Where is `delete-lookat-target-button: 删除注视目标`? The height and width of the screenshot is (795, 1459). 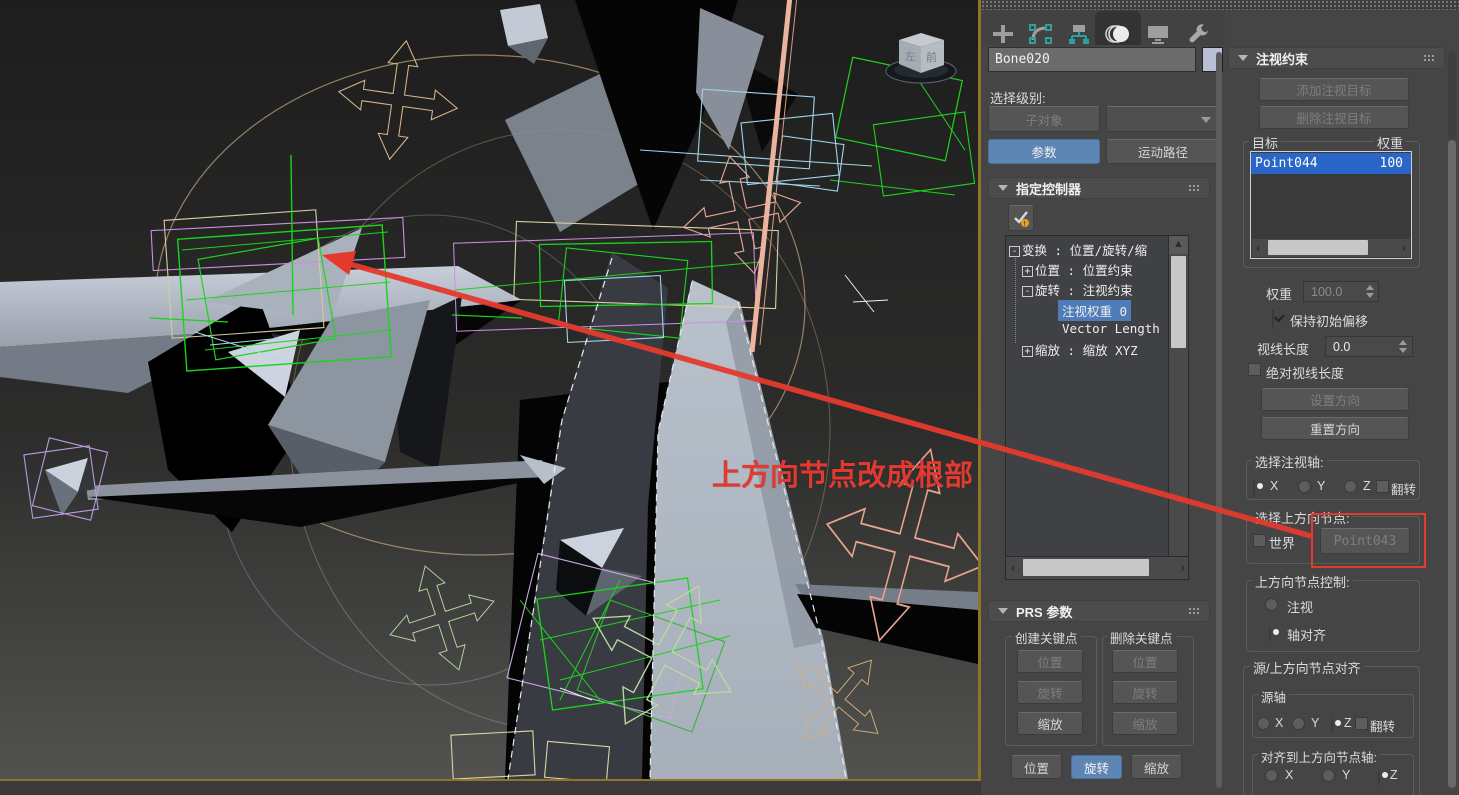
delete-lookat-target-button: 删除注视目标 is located at coordinates (1334, 117).